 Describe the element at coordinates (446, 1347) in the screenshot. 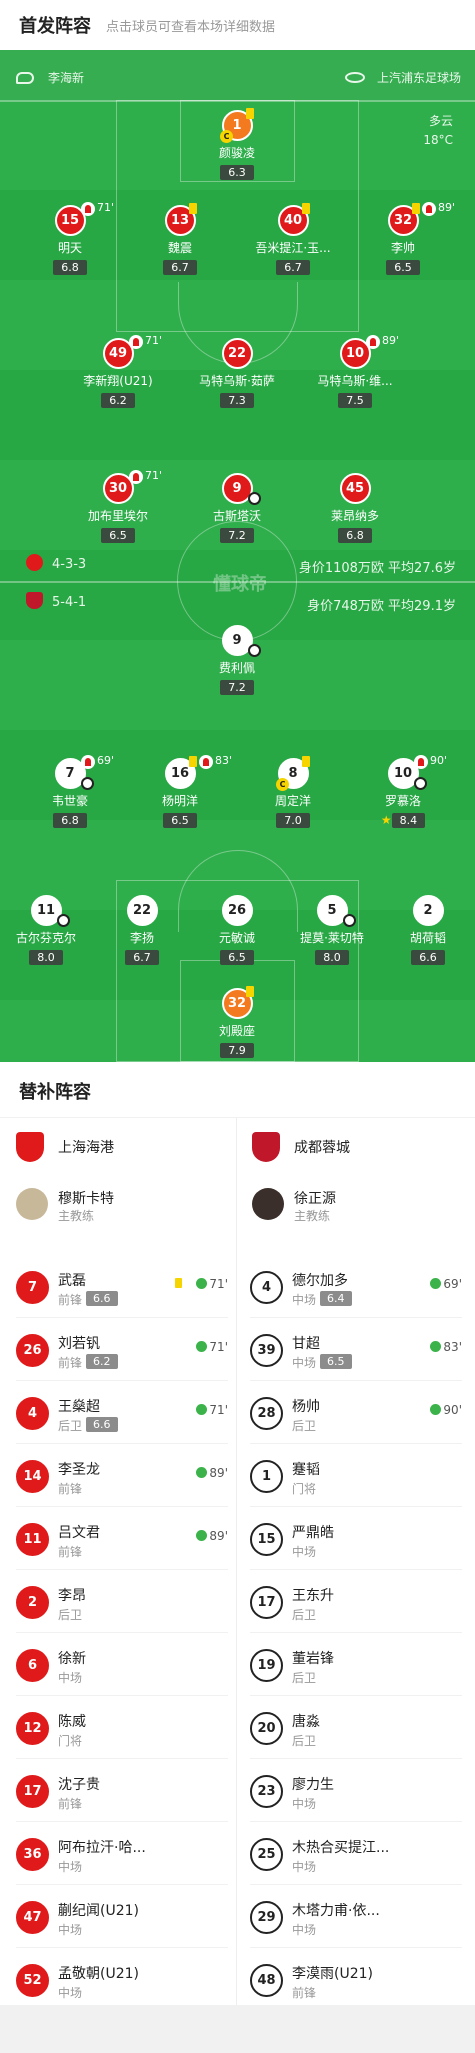

I see `sub-in-time: 83'` at that location.